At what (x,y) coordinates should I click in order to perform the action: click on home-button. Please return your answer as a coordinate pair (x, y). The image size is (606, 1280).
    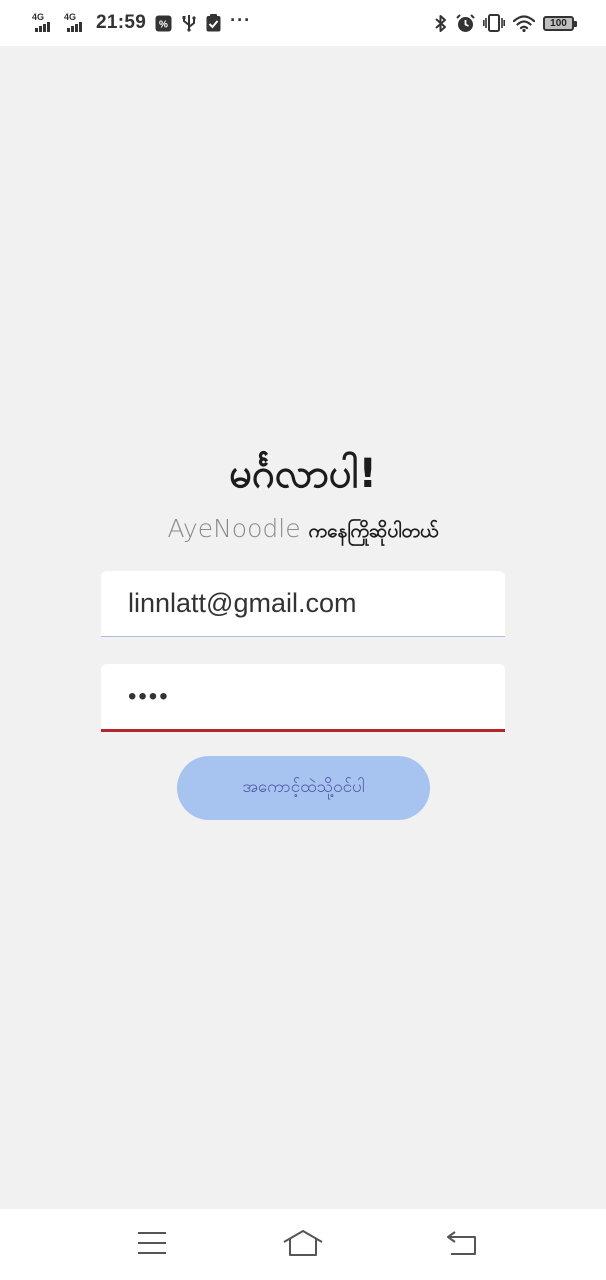
    Looking at the image, I should click on (303, 1245).